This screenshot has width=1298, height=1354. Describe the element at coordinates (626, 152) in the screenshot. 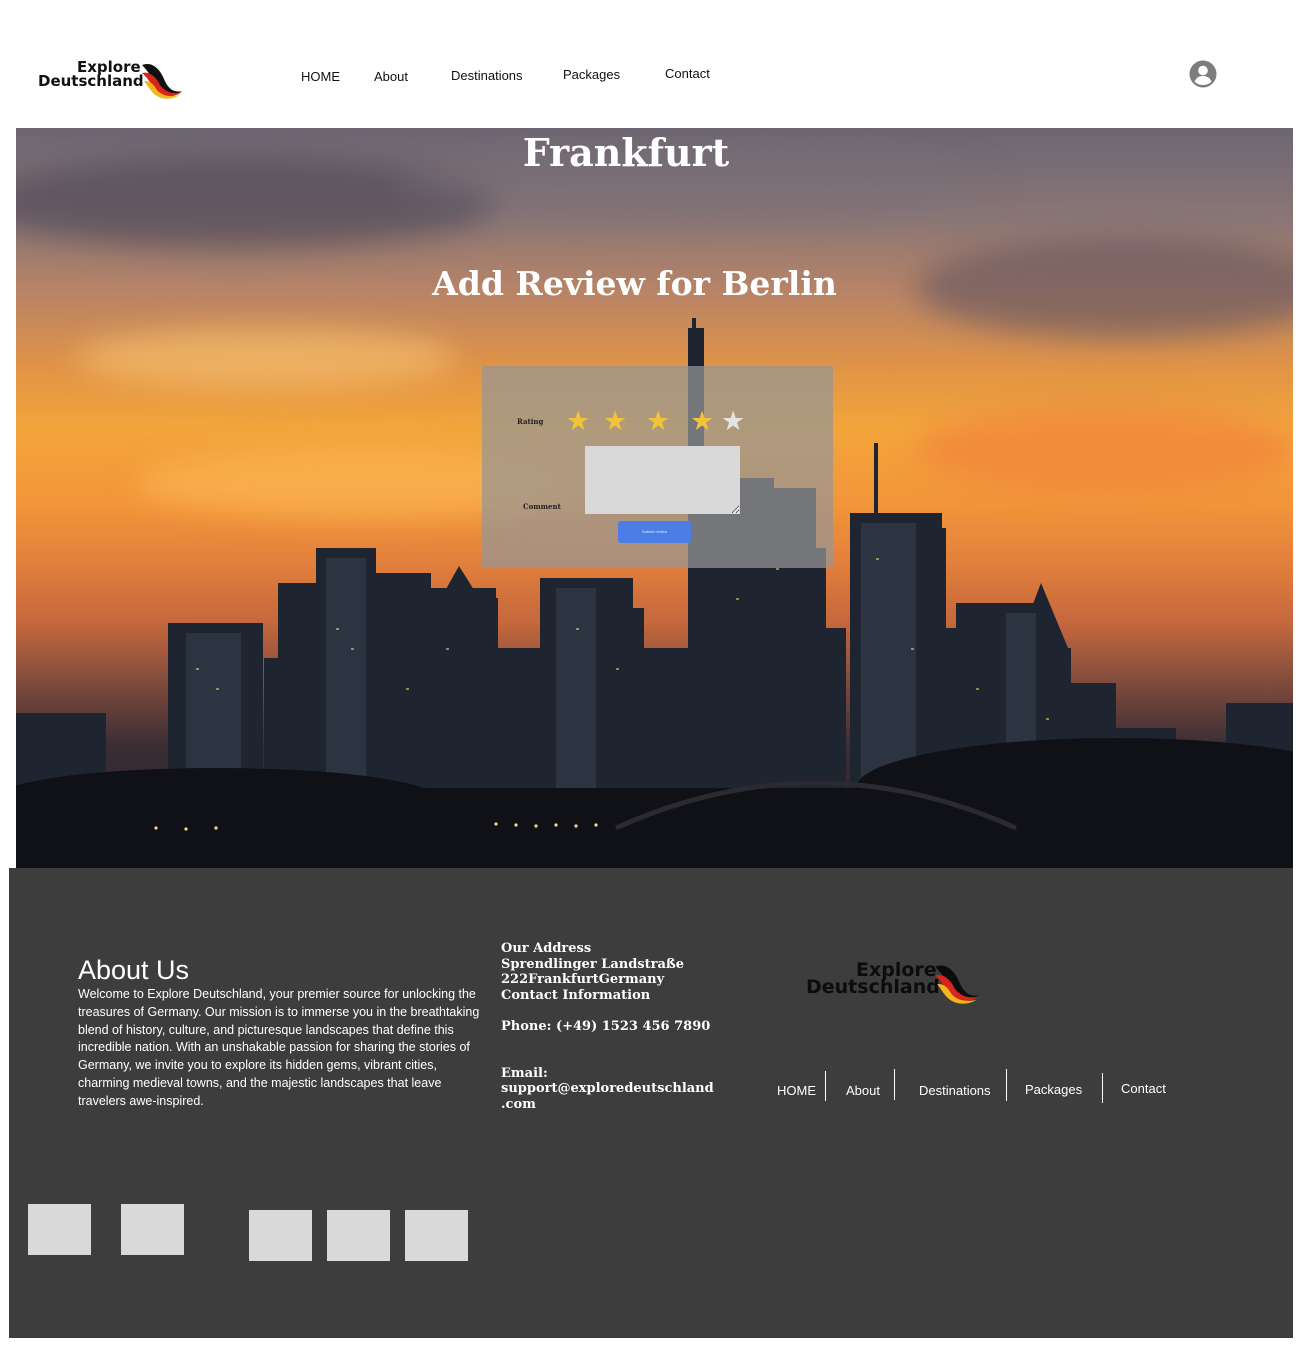

I see `city-title: Frankfurt` at that location.